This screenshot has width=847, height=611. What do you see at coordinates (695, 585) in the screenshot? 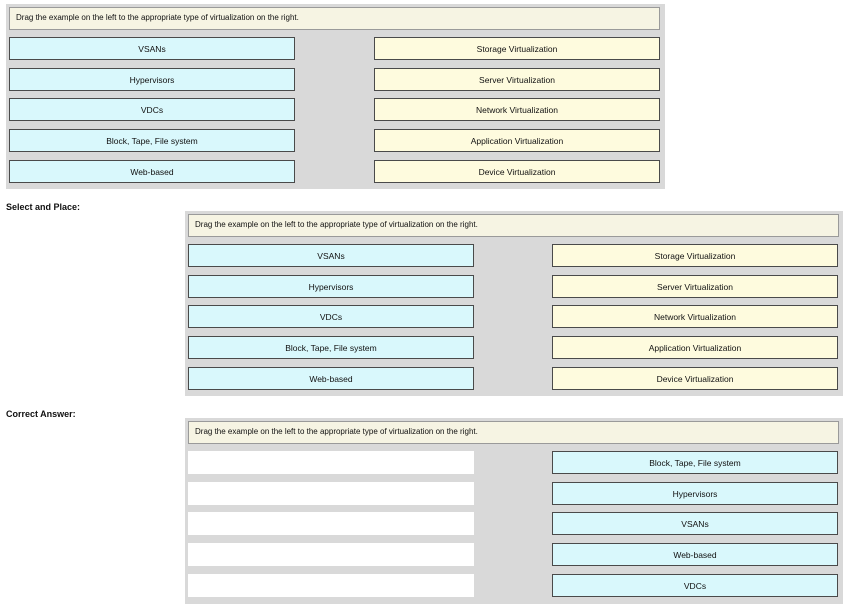
I see `placed-answer-item: VDCs` at bounding box center [695, 585].